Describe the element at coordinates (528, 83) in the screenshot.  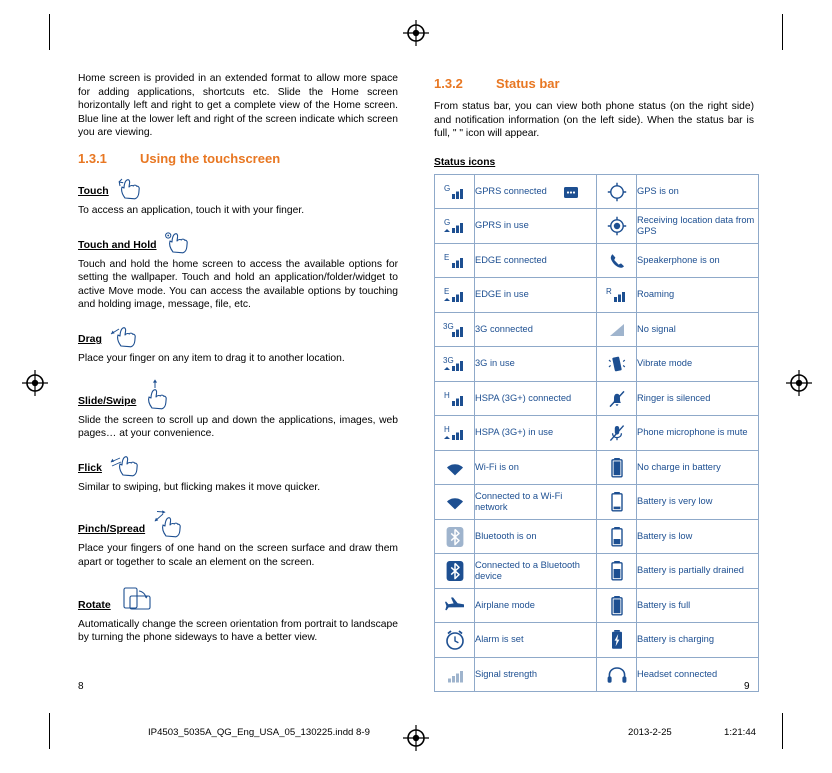
I see `section-title: Status bar` at that location.